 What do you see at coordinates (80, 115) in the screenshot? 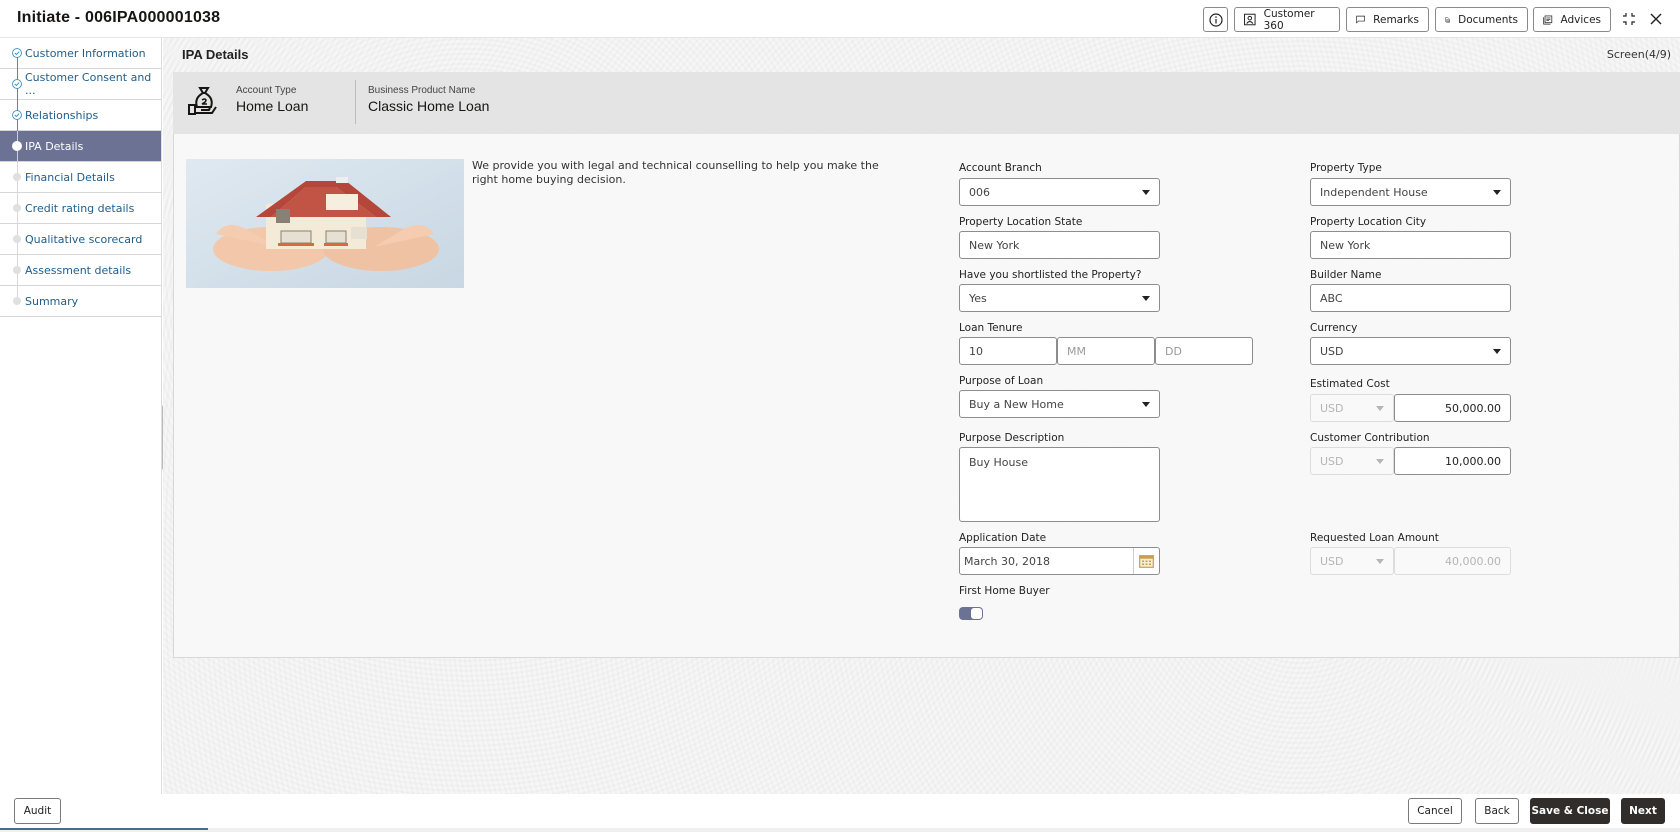
I see `sidebar-item-relationships: Relationships` at bounding box center [80, 115].